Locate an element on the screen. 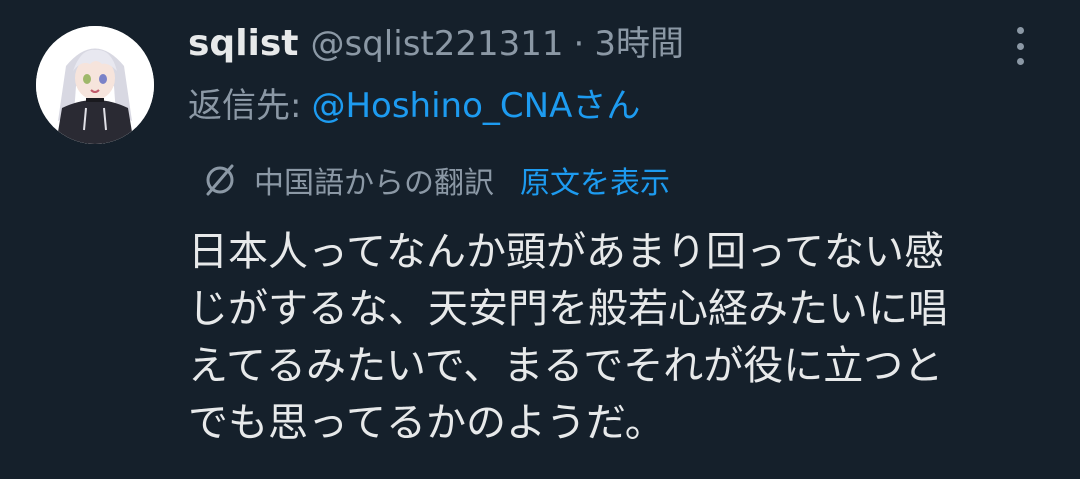 This screenshot has width=1080, height=479. translate-icon is located at coordinates (220, 180).